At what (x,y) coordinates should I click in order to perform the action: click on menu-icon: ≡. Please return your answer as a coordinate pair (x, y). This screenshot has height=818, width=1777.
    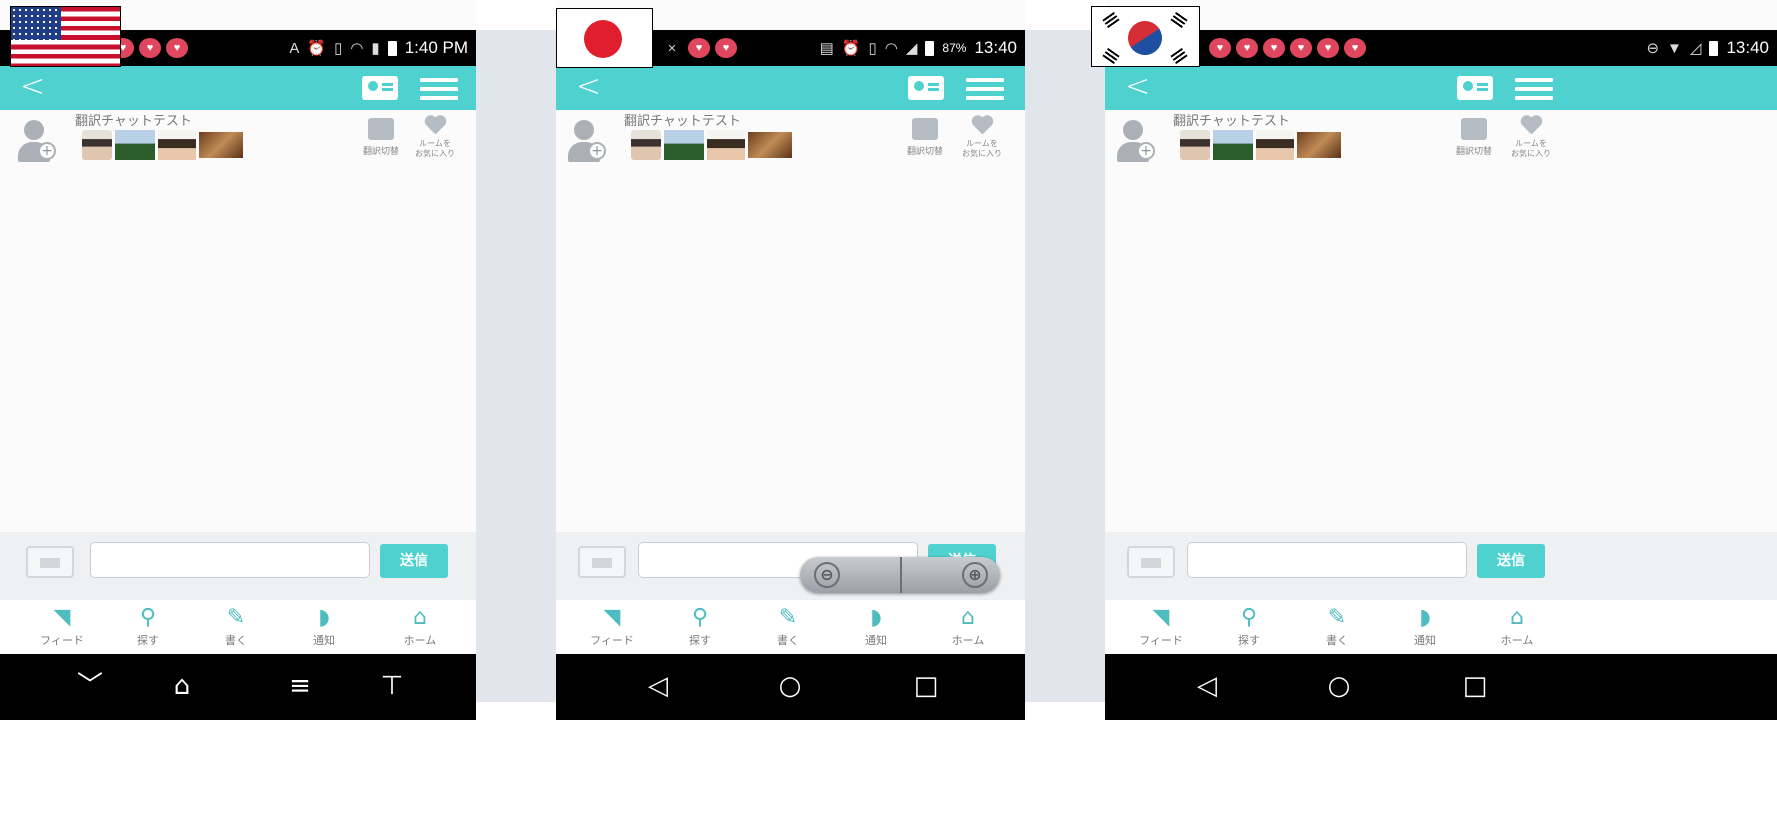
    Looking at the image, I should click on (300, 686).